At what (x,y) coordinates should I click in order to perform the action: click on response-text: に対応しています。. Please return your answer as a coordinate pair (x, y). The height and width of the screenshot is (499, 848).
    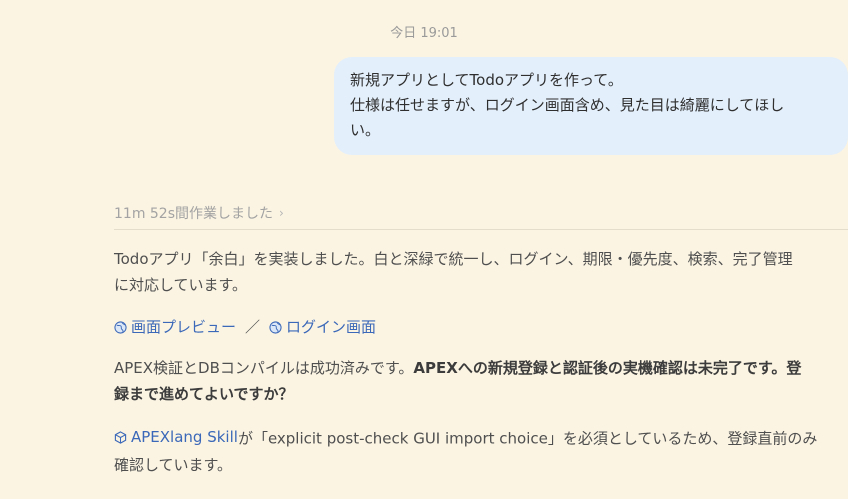
    Looking at the image, I should click on (181, 285).